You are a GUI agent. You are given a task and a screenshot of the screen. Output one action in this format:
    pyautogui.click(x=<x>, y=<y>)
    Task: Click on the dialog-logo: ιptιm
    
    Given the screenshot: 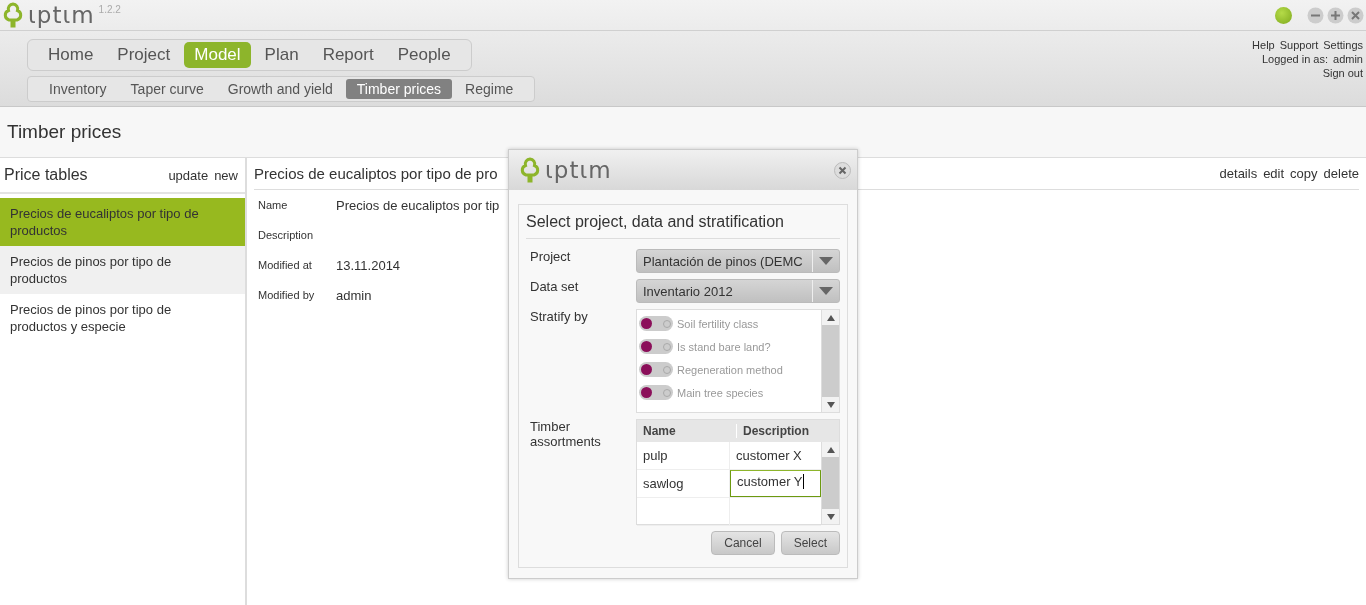 What is the action you would take?
    pyautogui.click(x=578, y=170)
    